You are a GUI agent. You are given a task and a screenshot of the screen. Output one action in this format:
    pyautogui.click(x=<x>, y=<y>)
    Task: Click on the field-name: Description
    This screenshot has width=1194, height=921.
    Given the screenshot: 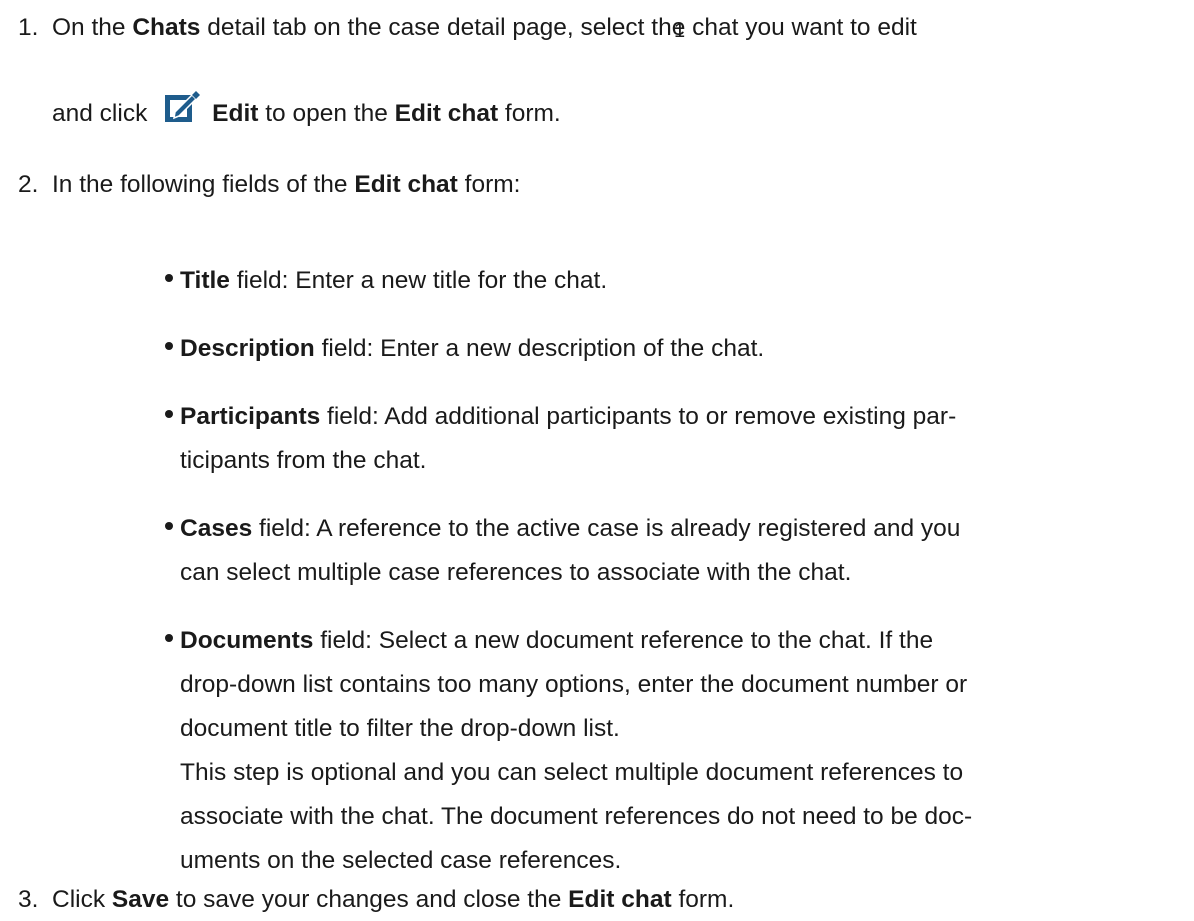 What is the action you would take?
    pyautogui.click(x=247, y=348)
    